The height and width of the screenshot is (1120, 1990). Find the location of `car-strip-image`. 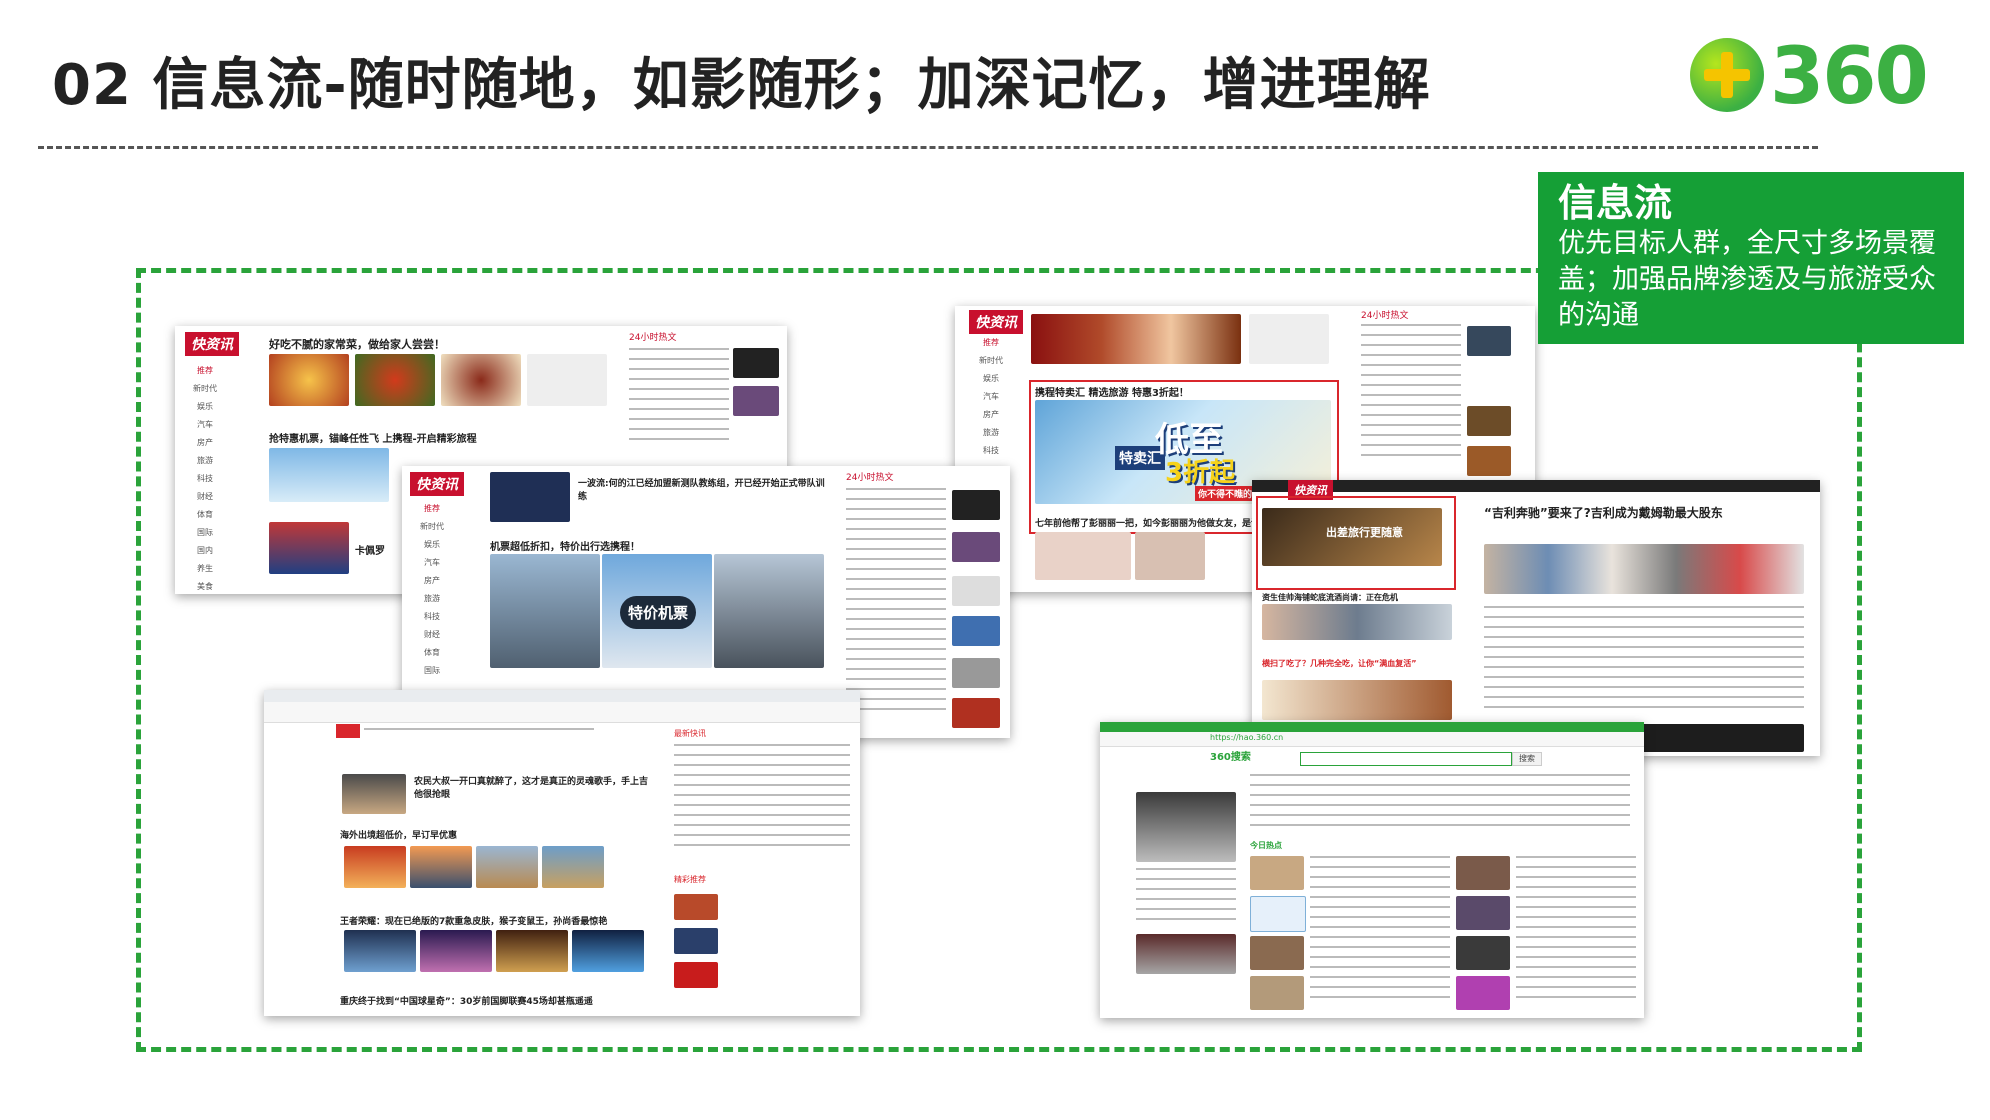

car-strip-image is located at coordinates (1644, 569).